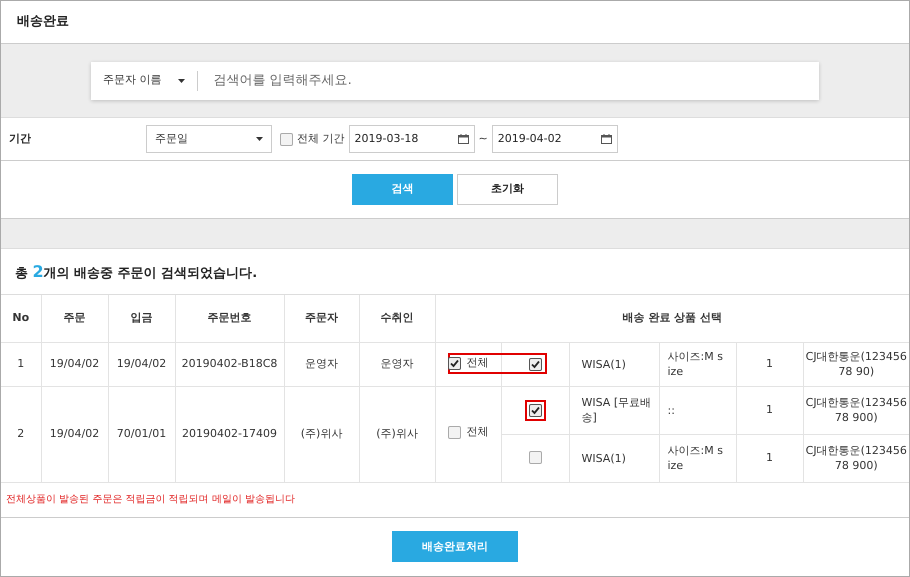 The width and height of the screenshot is (910, 577). Describe the element at coordinates (530, 138) in the screenshot. I see `date-value: 2019-04-02` at that location.